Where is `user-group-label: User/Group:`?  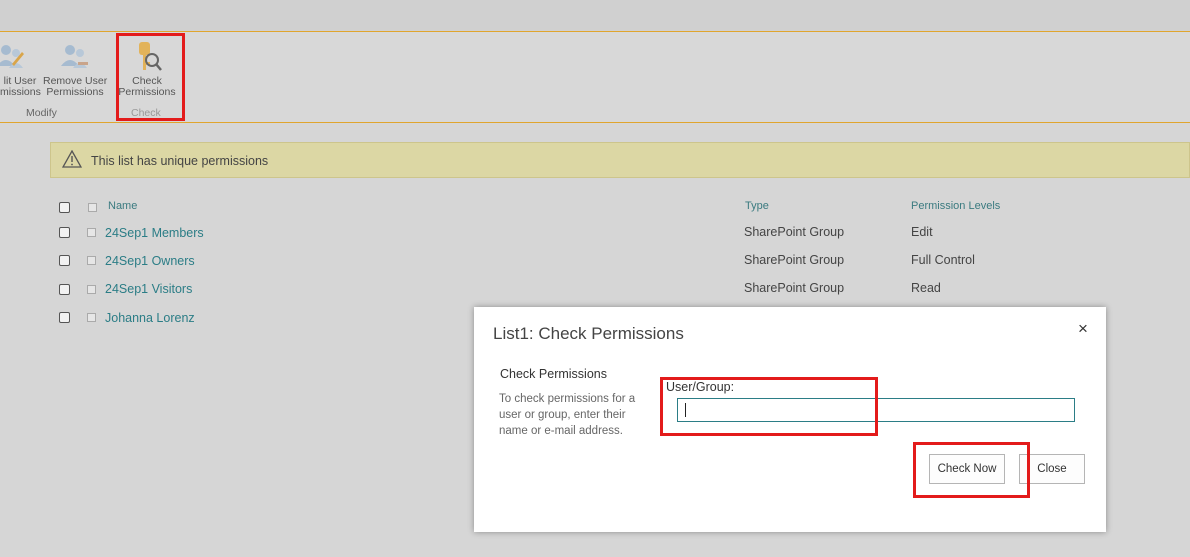
user-group-label: User/Group: is located at coordinates (700, 387).